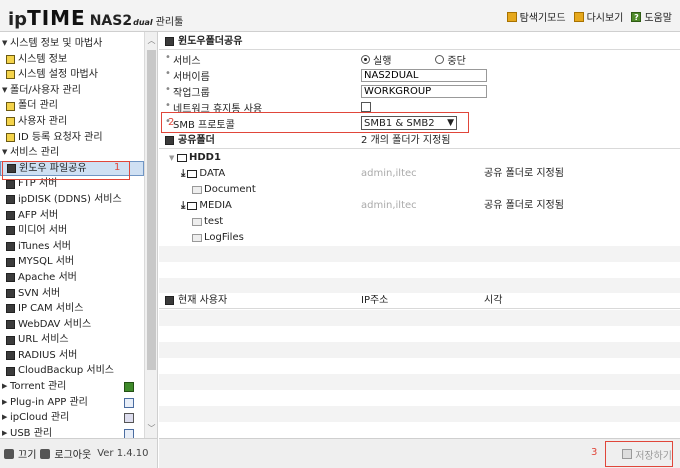 This screenshot has width=680, height=468. What do you see at coordinates (196, 140) in the screenshot?
I see `share-folder-label: 공유폴더` at bounding box center [196, 140].